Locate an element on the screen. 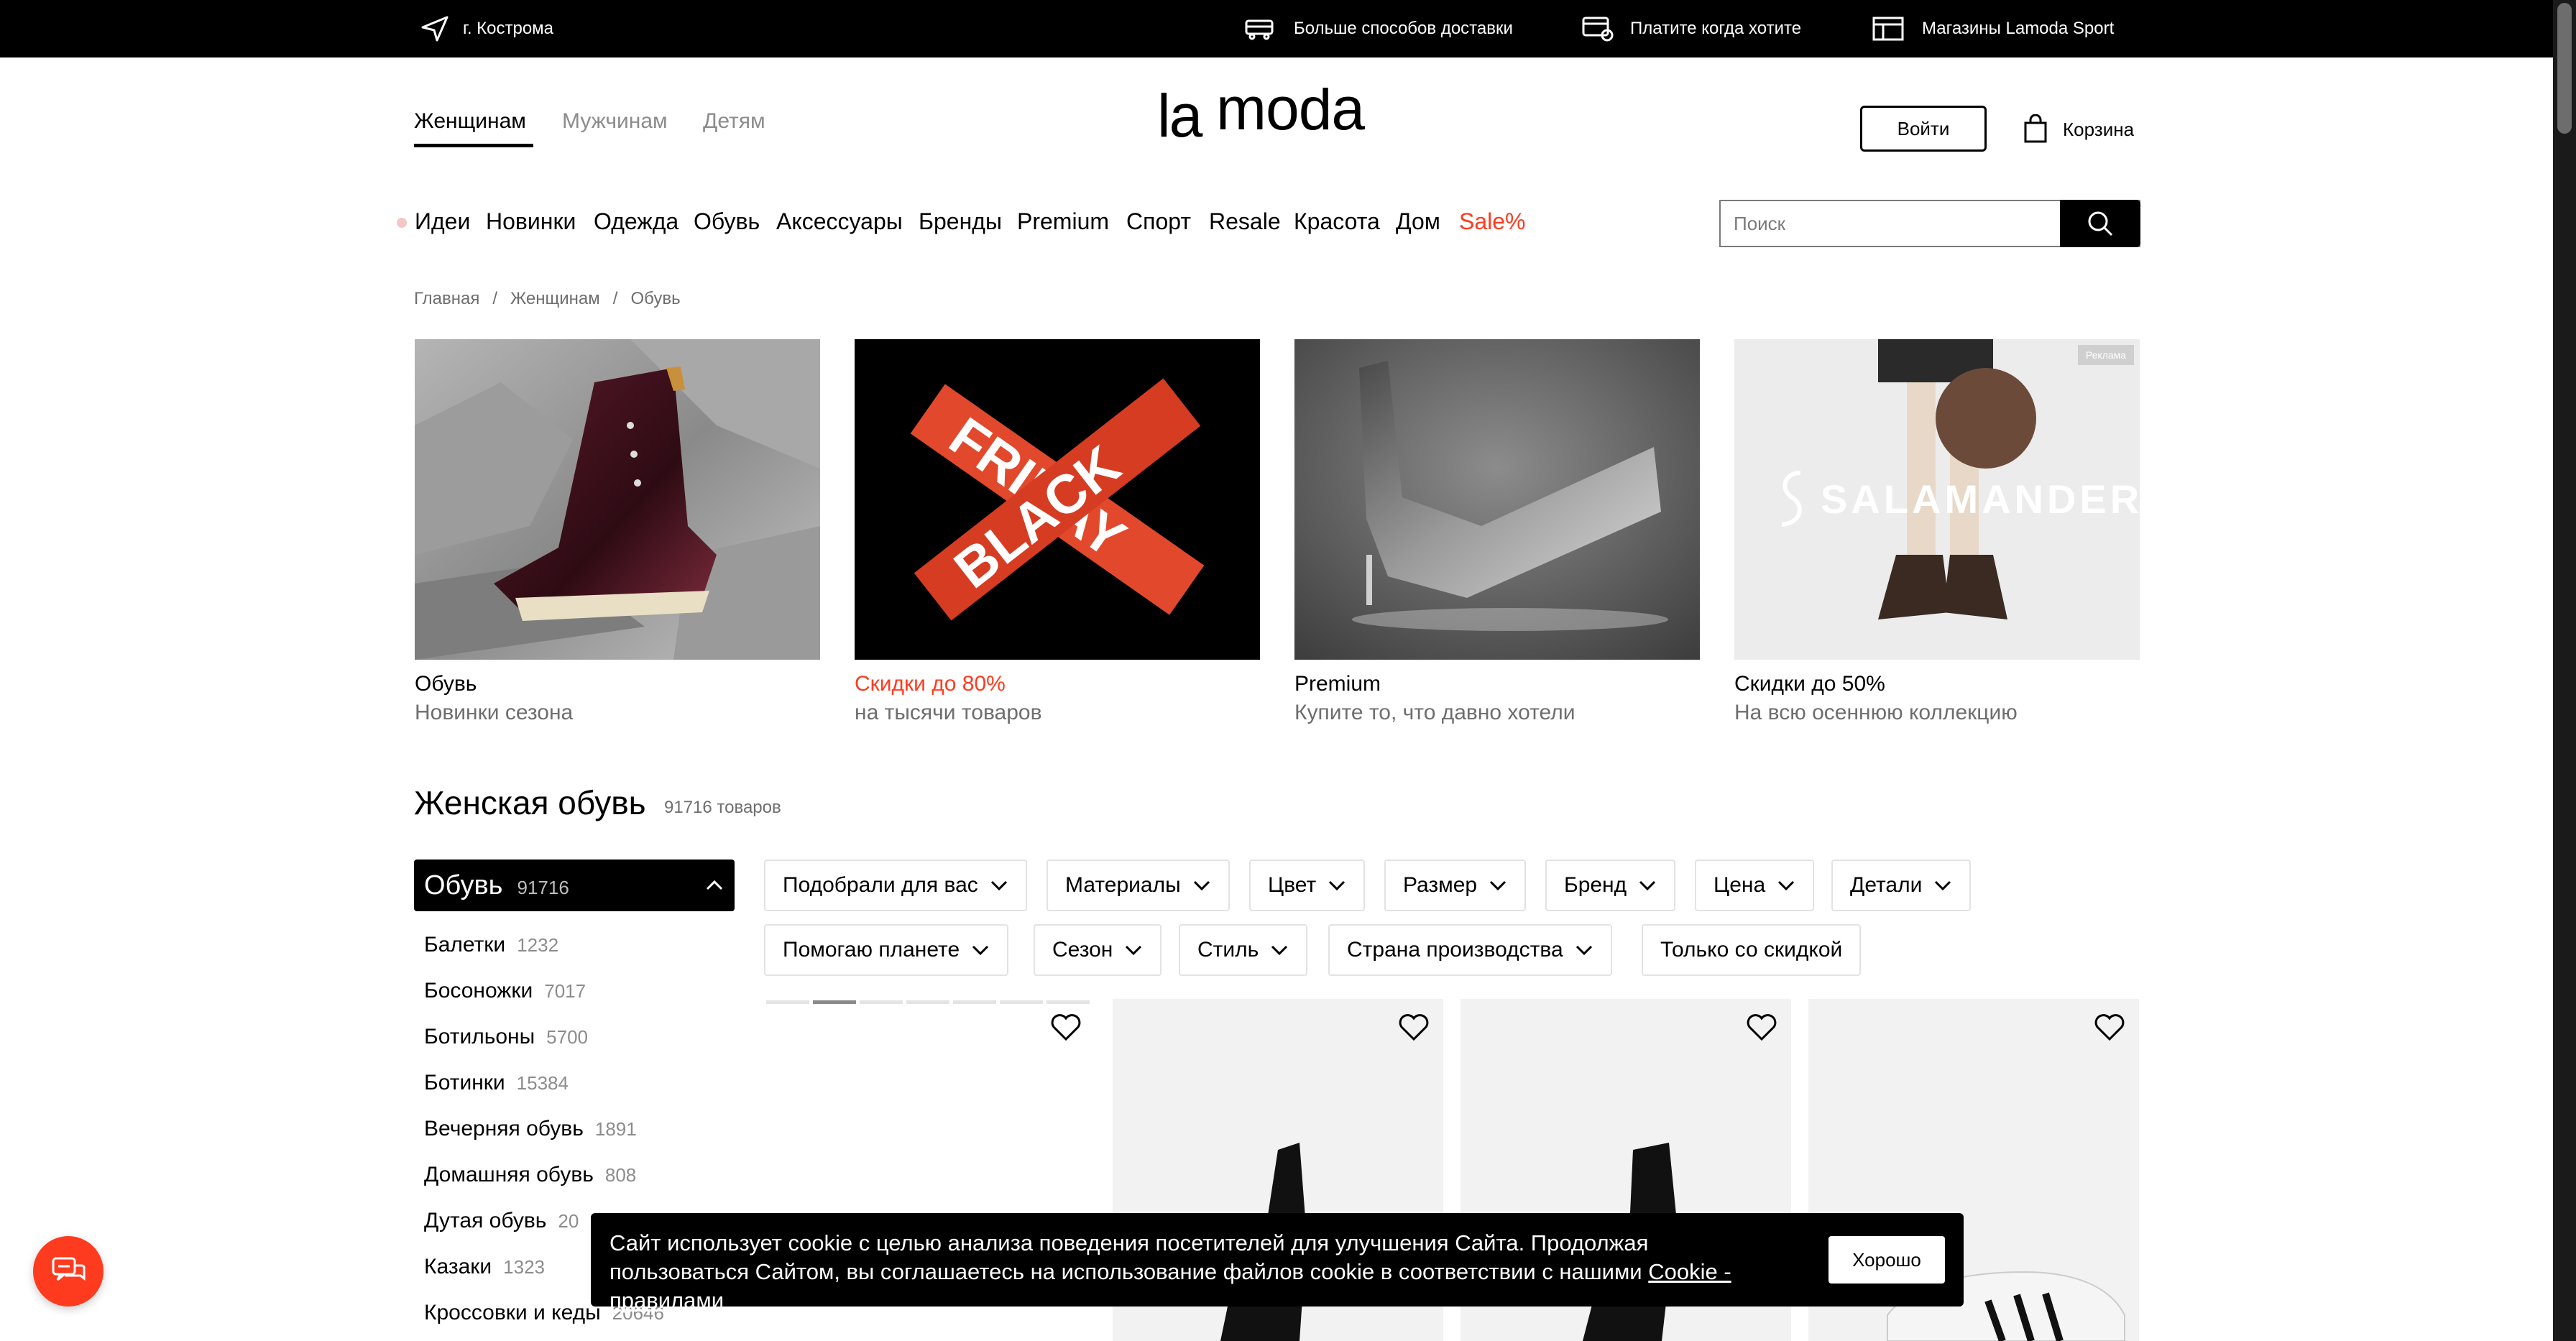 The width and height of the screenshot is (2576, 1341). premium-boot-photo is located at coordinates (1497, 499).